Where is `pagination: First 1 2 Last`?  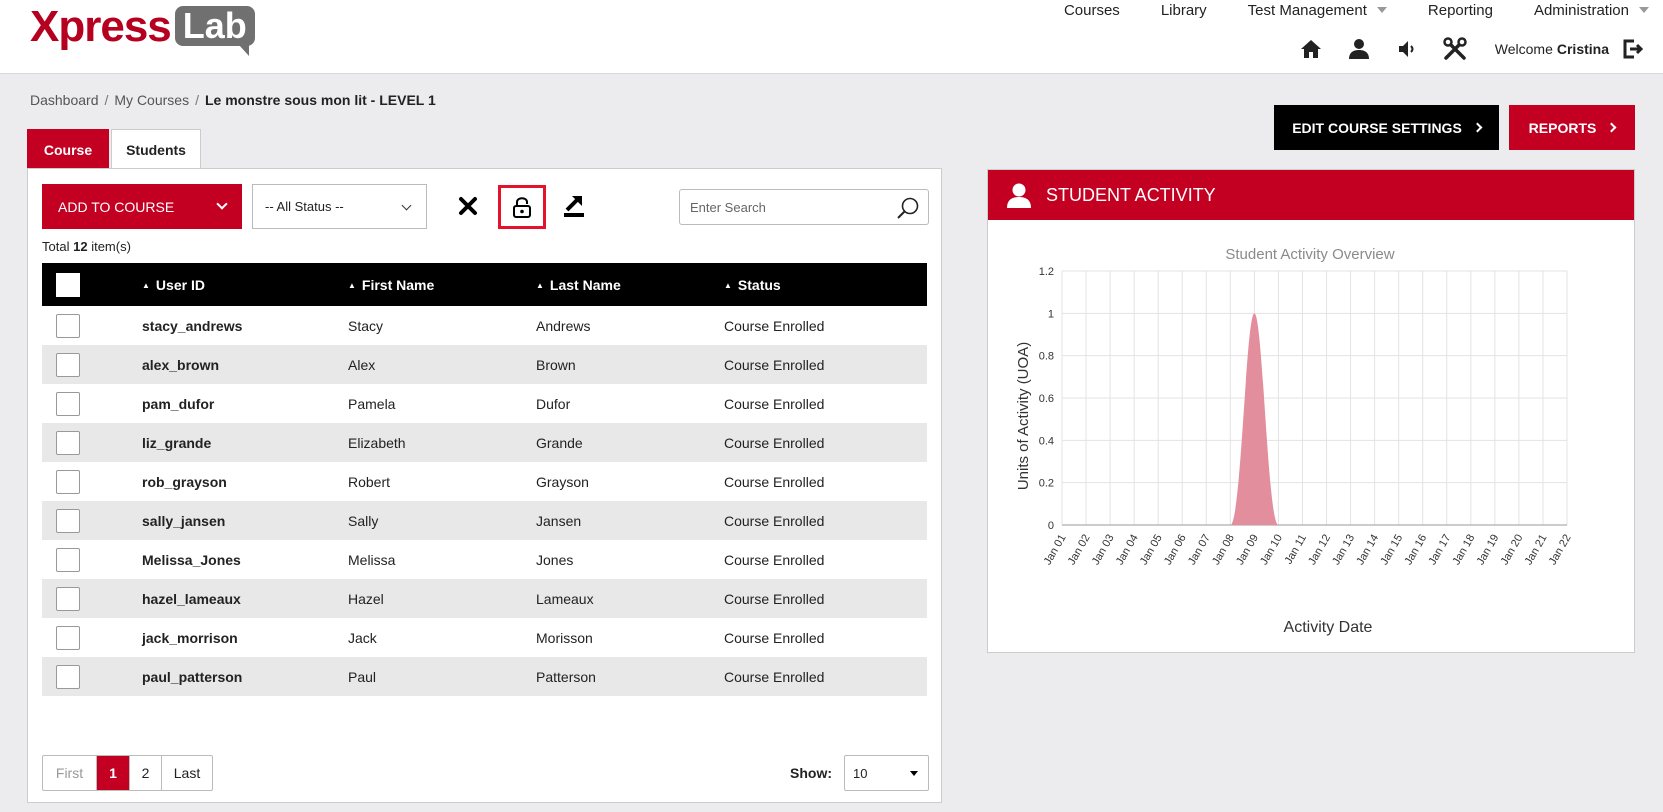
pagination: First 1 2 Last is located at coordinates (127, 773).